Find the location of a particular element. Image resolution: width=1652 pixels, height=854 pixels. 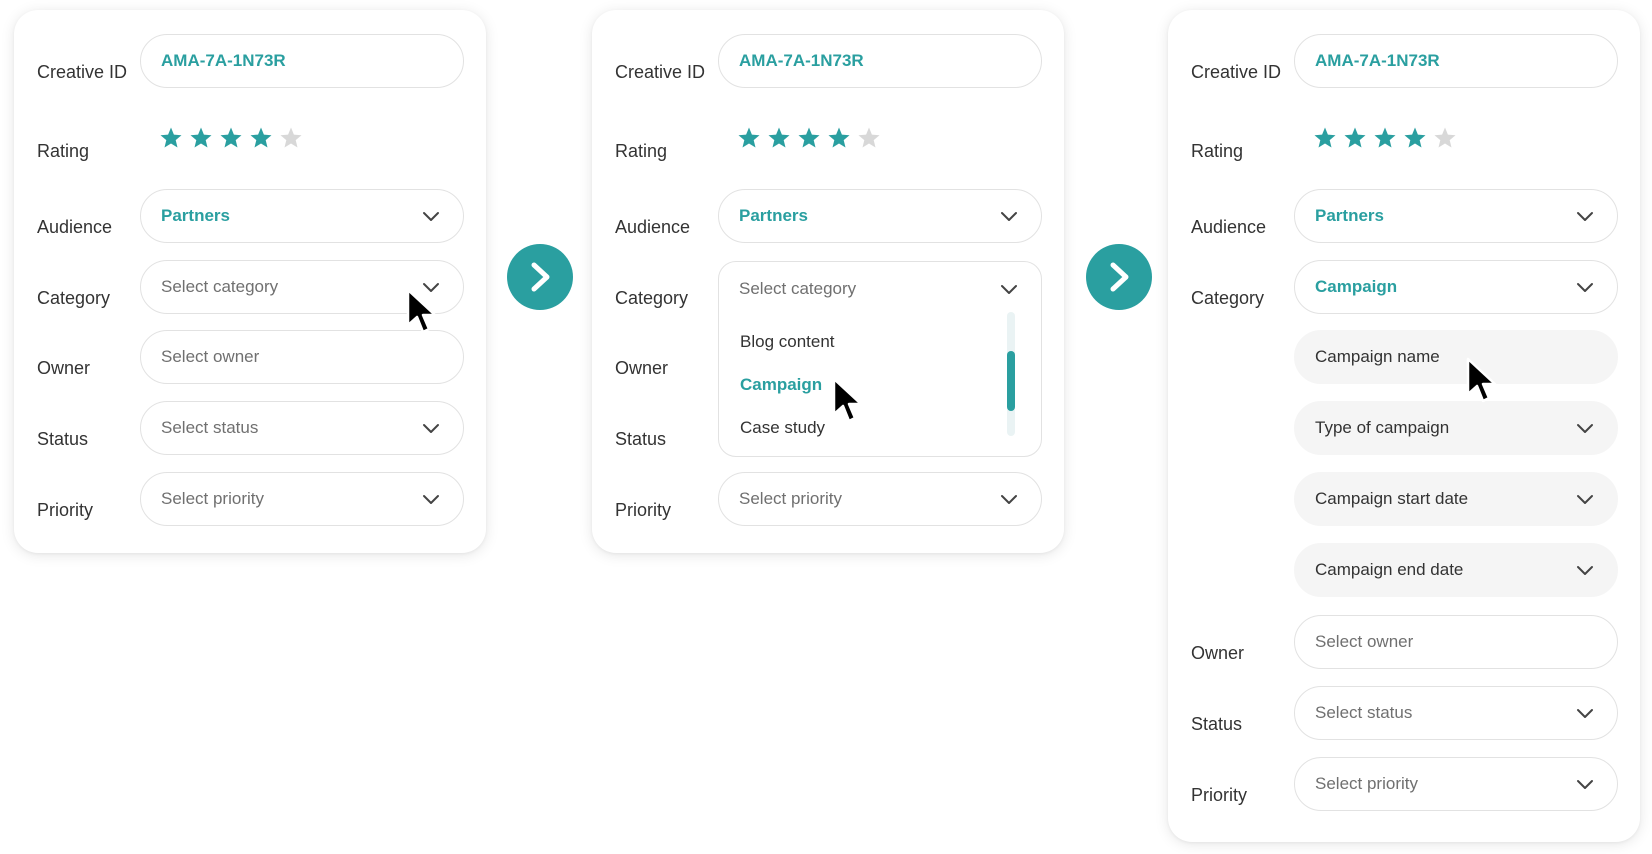

campaign-start-date-select: Campaign start date is located at coordinates (1456, 499).